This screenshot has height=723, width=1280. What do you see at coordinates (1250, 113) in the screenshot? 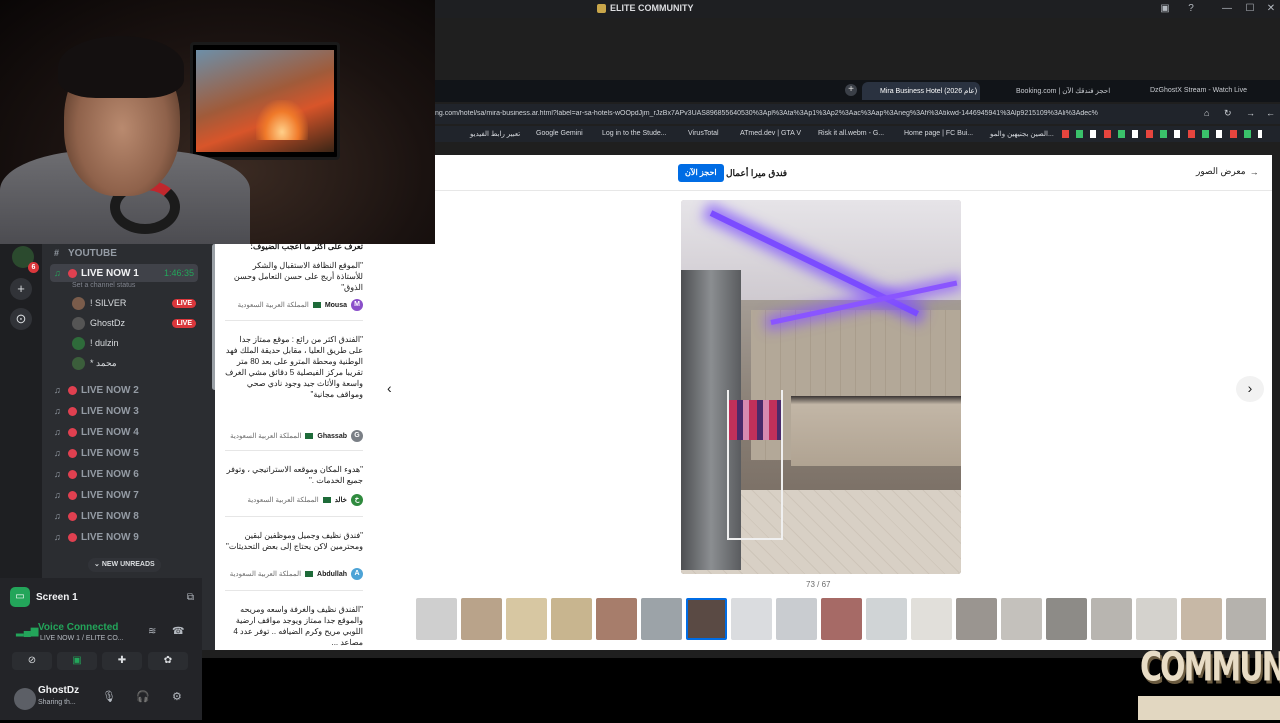
I see `forward-icon: →` at bounding box center [1250, 113].